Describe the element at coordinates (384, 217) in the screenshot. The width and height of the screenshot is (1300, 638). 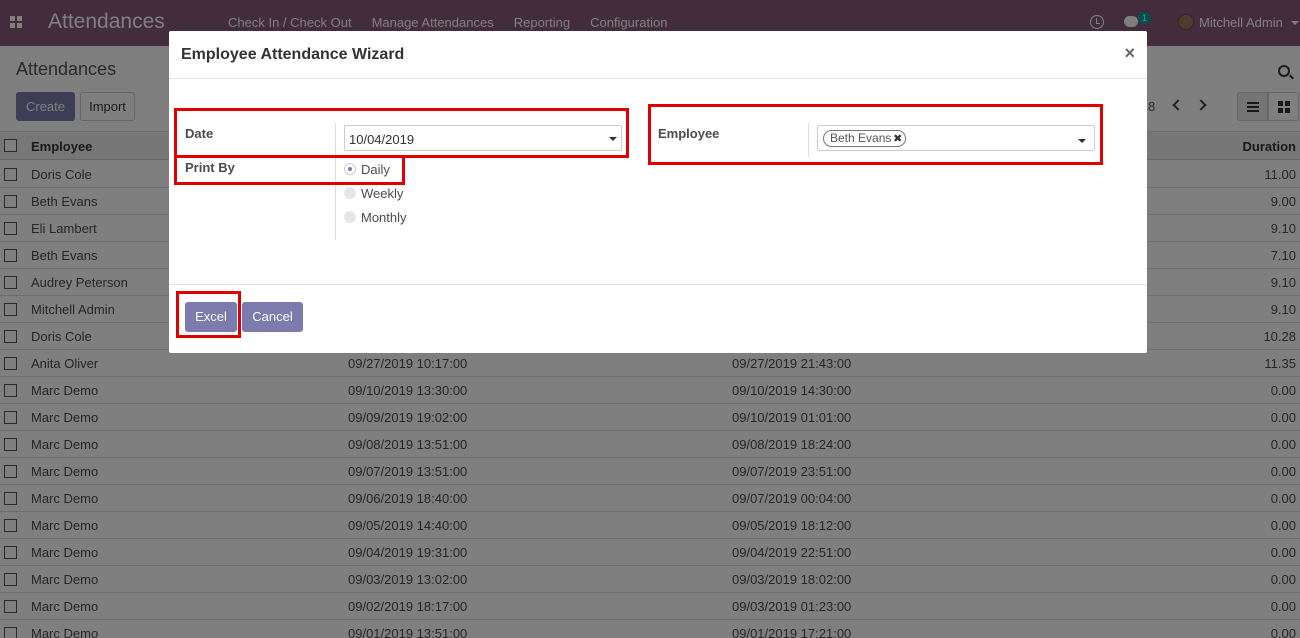
I see `radio-monthly-label: Monthly` at that location.